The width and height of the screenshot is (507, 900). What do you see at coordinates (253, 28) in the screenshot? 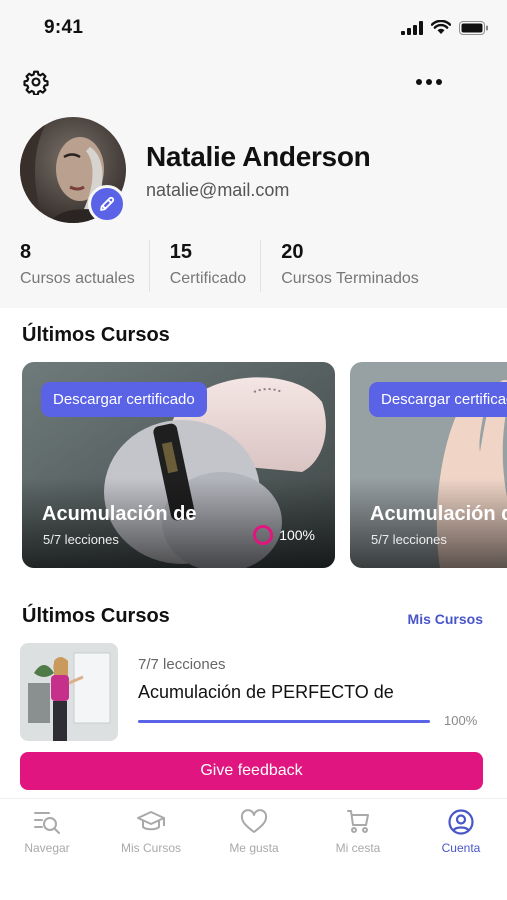
I see `status-bar: 9:41` at bounding box center [253, 28].